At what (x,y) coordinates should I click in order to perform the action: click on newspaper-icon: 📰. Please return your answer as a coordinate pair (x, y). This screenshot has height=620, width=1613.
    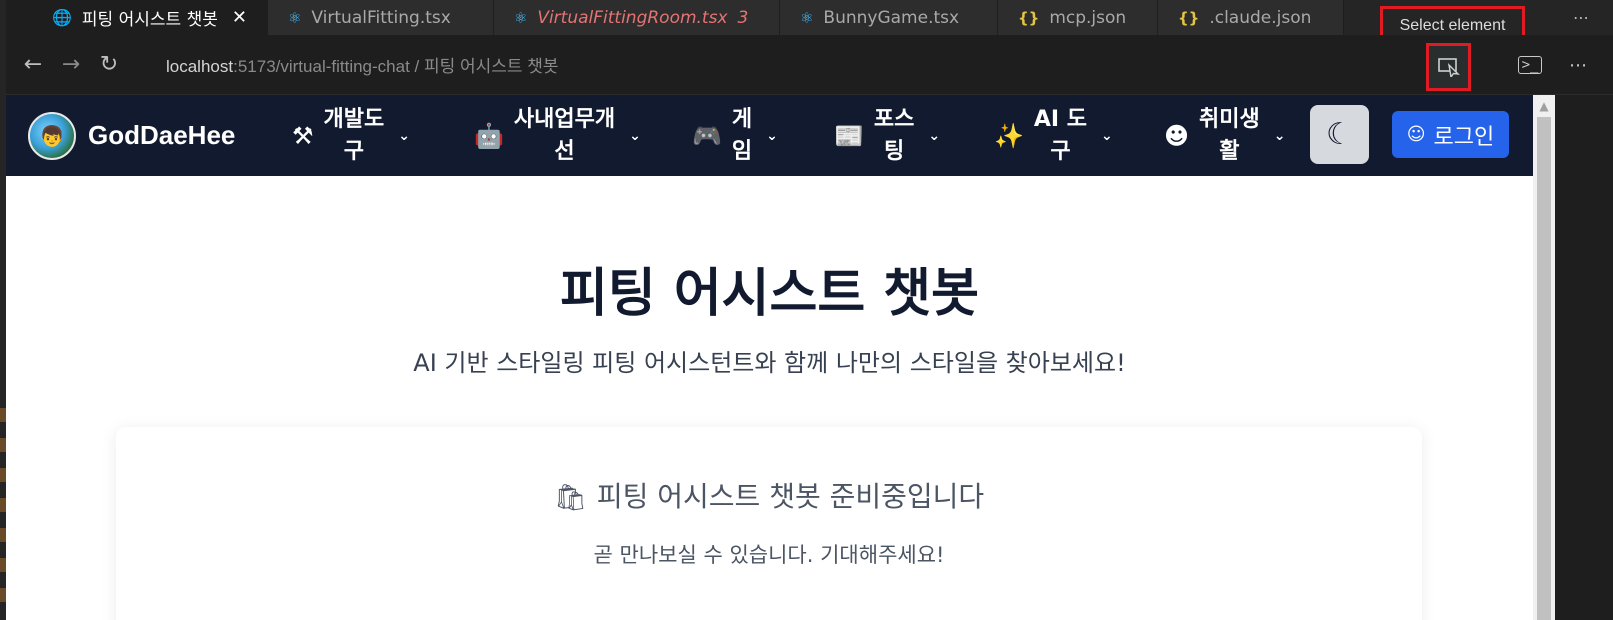
    Looking at the image, I should click on (849, 135).